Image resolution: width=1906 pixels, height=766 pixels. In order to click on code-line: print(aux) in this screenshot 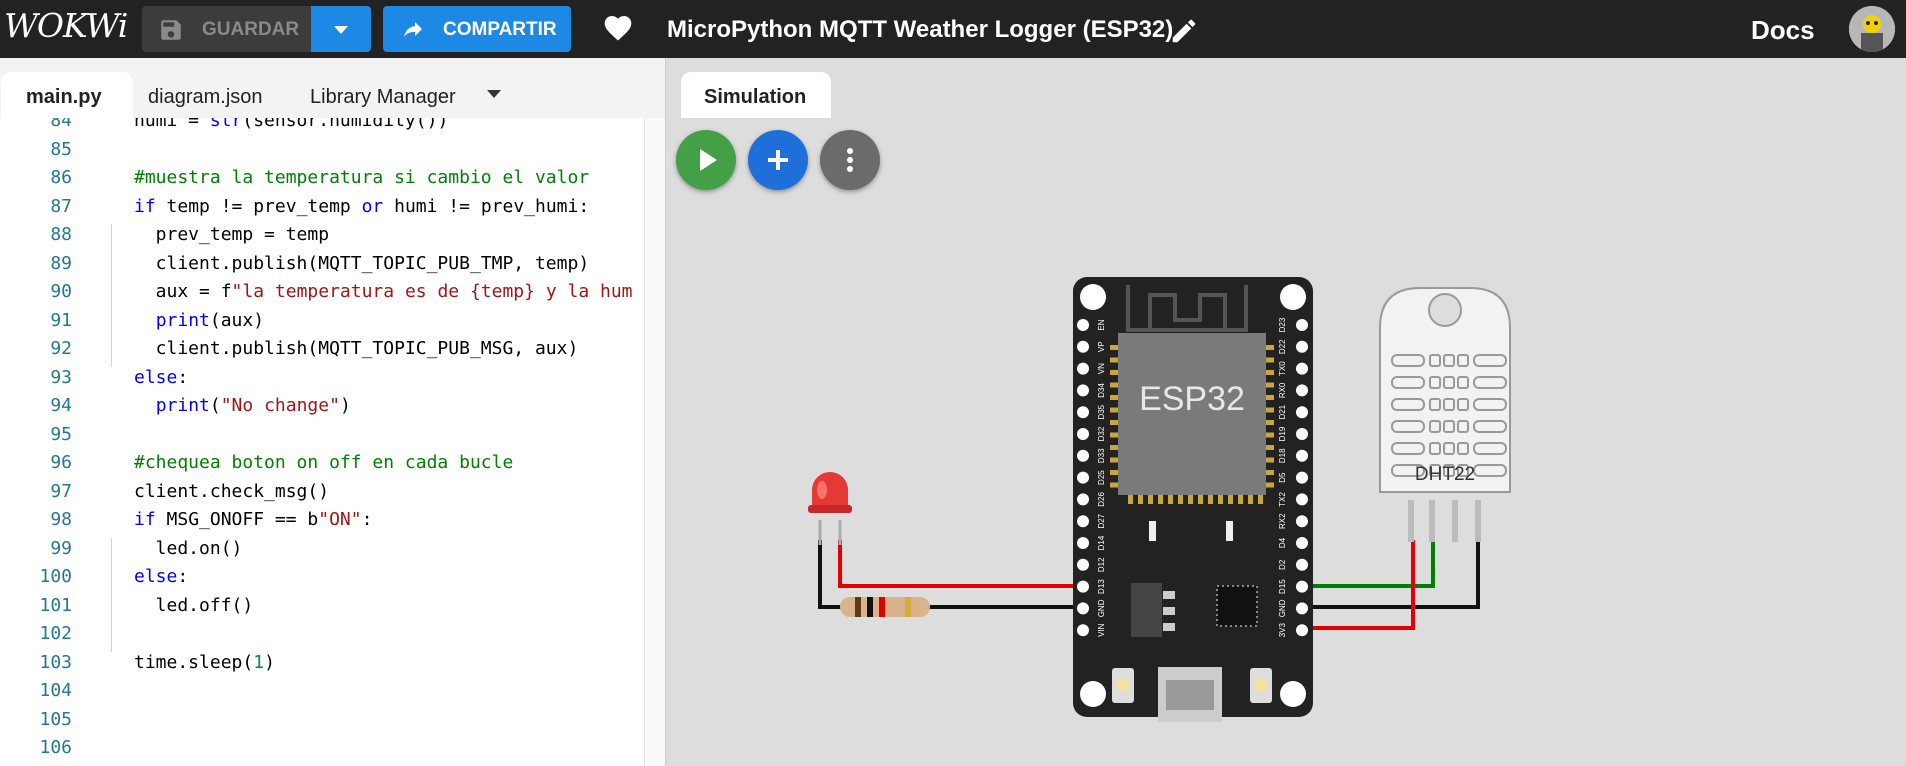, I will do `click(199, 320)`.